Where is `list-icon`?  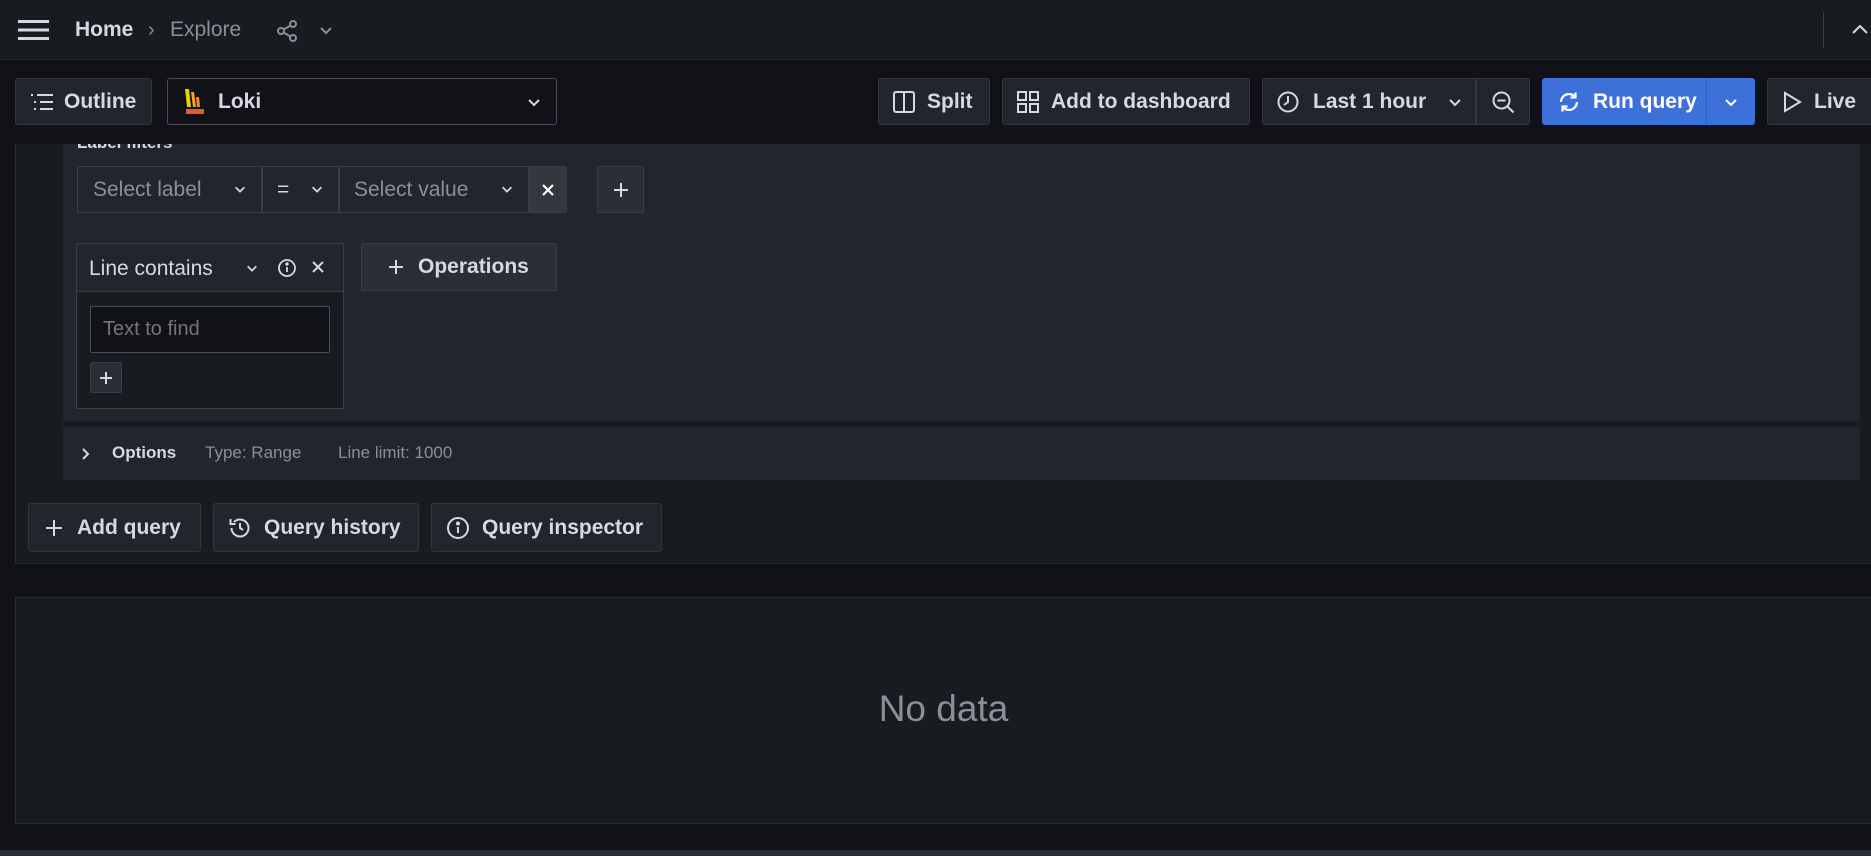
list-icon is located at coordinates (42, 102).